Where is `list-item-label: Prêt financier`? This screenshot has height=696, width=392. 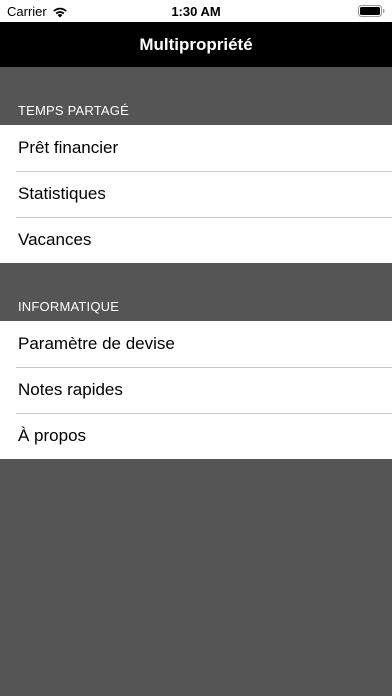 list-item-label: Prêt financier is located at coordinates (68, 147).